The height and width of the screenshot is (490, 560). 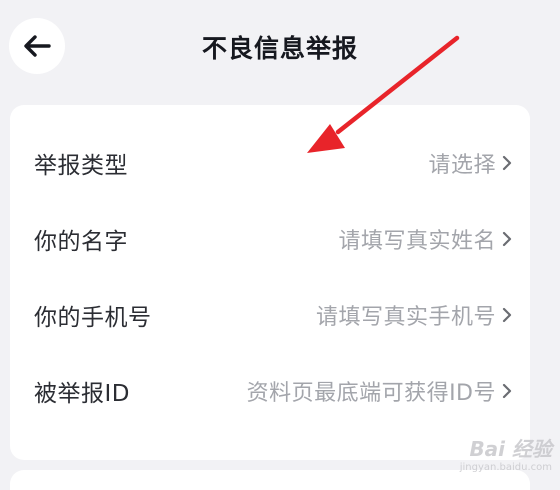 What do you see at coordinates (270, 480) in the screenshot?
I see `next-card-edge` at bounding box center [270, 480].